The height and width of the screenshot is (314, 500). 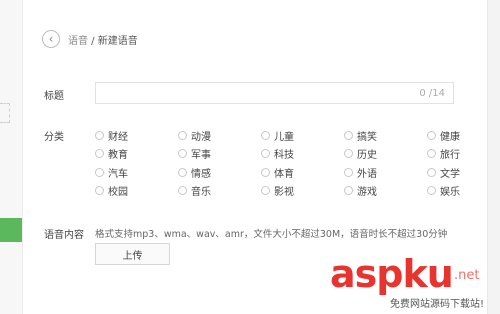 I want to click on watermark-main: aspku, so click(x=392, y=274).